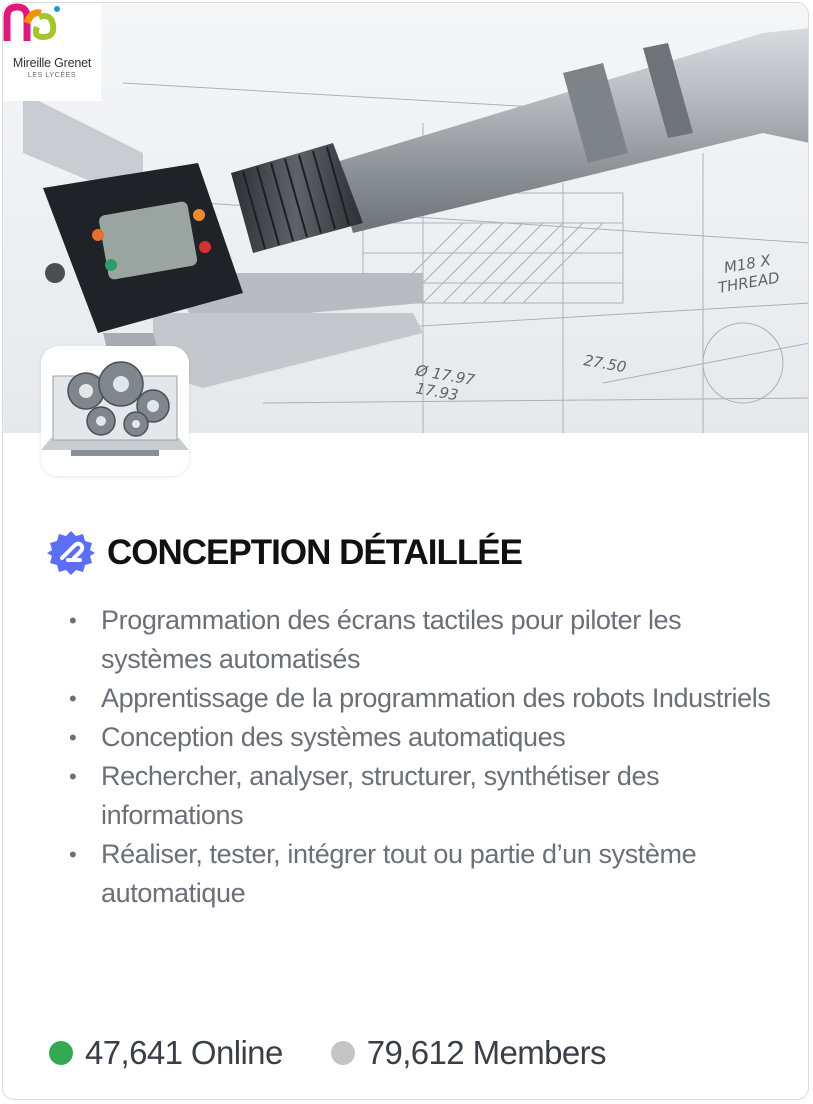 The height and width of the screenshot is (1104, 813). What do you see at coordinates (486, 1052) in the screenshot?
I see `members-count: 79,612 Members` at bounding box center [486, 1052].